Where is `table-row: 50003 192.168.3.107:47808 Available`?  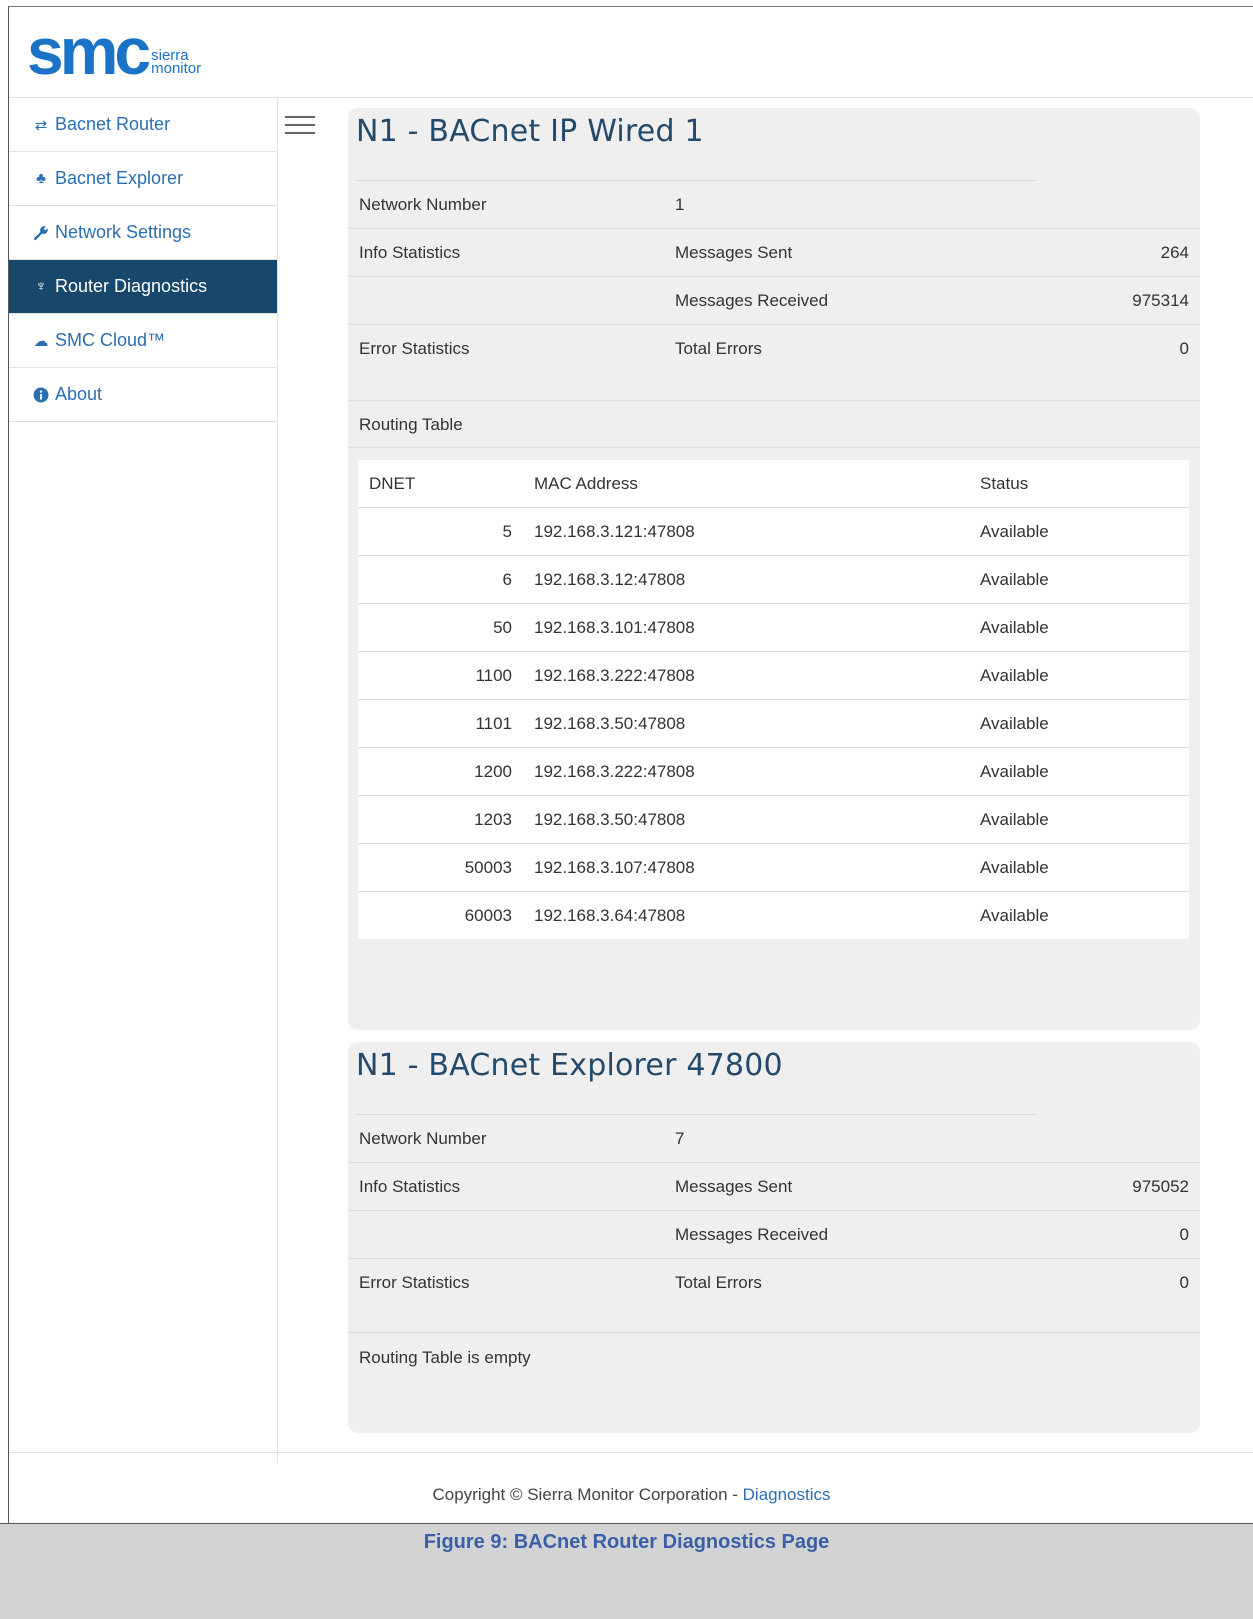 table-row: 50003 192.168.3.107:47808 Available is located at coordinates (773, 868).